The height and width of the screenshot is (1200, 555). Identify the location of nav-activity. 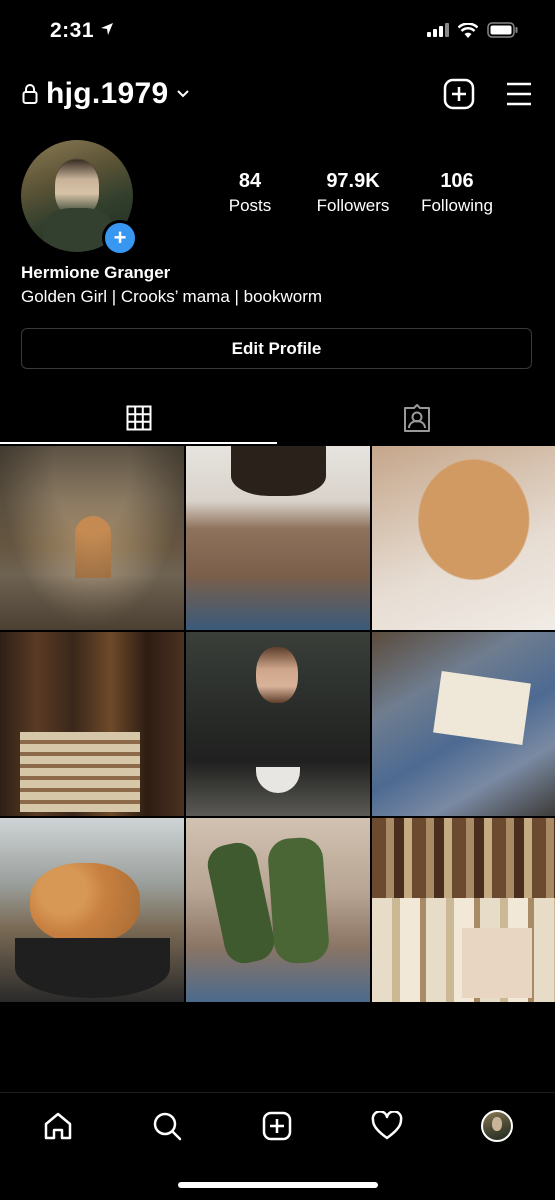
(387, 1126).